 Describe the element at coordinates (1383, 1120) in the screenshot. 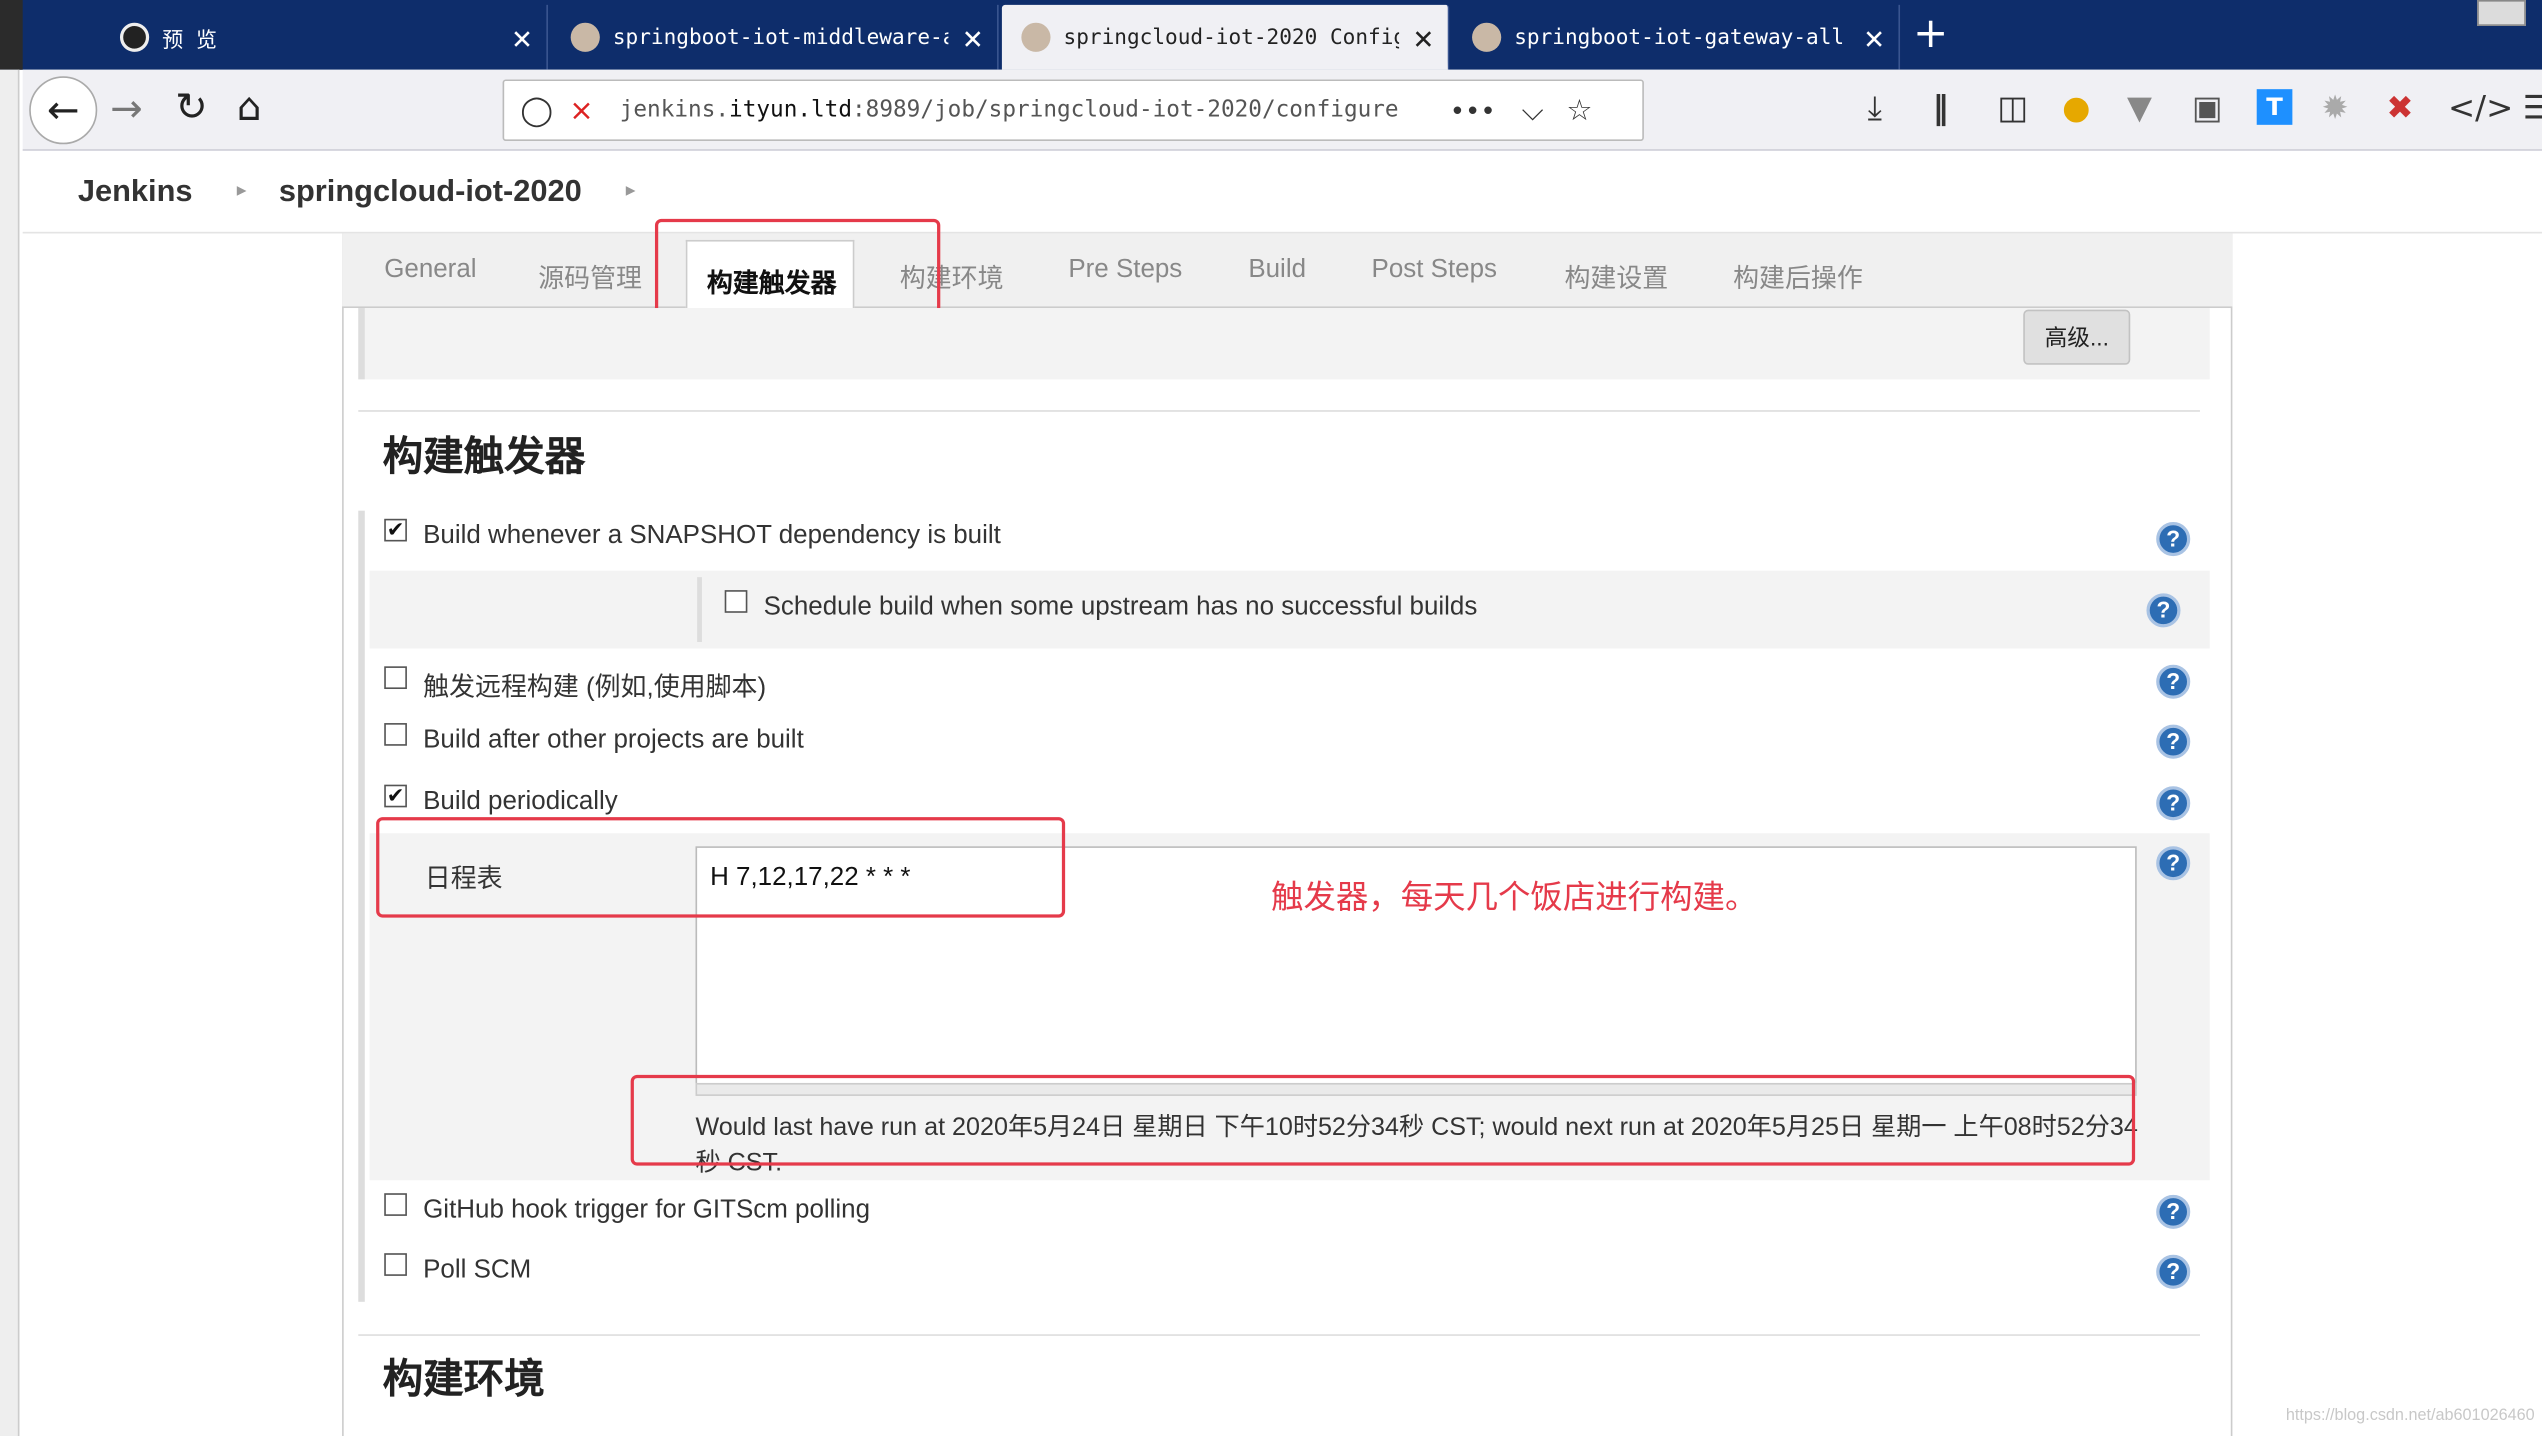

I see `highlight-preview-box` at that location.